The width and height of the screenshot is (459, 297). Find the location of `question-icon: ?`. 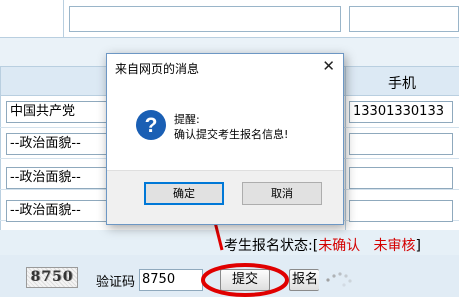

question-icon: ? is located at coordinates (151, 125).